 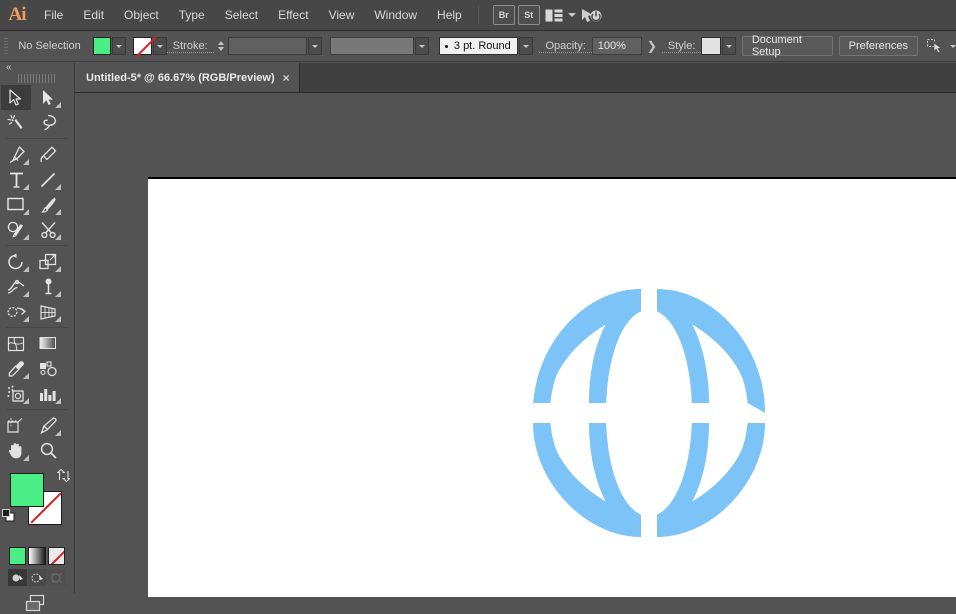 What do you see at coordinates (16, 286) in the screenshot?
I see `width-tool` at bounding box center [16, 286].